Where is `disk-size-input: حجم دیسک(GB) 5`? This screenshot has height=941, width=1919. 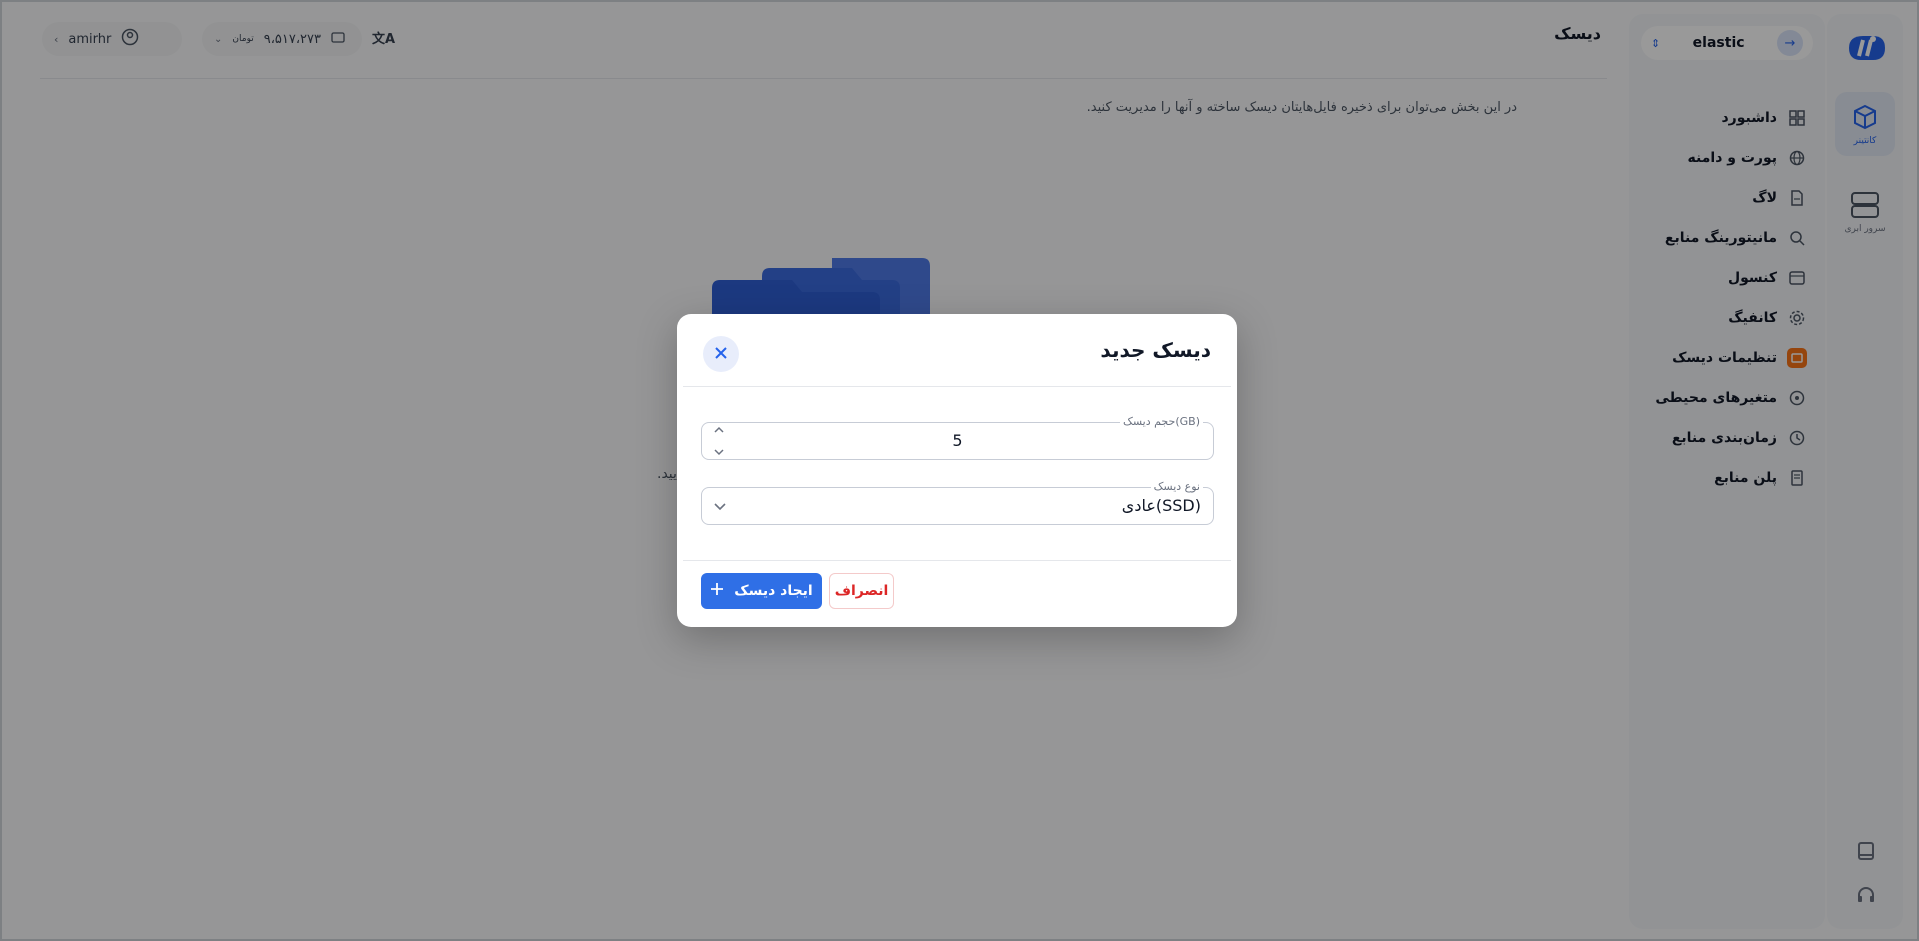
disk-size-input: حجم دیسک(GB) 5 is located at coordinates (957, 437).